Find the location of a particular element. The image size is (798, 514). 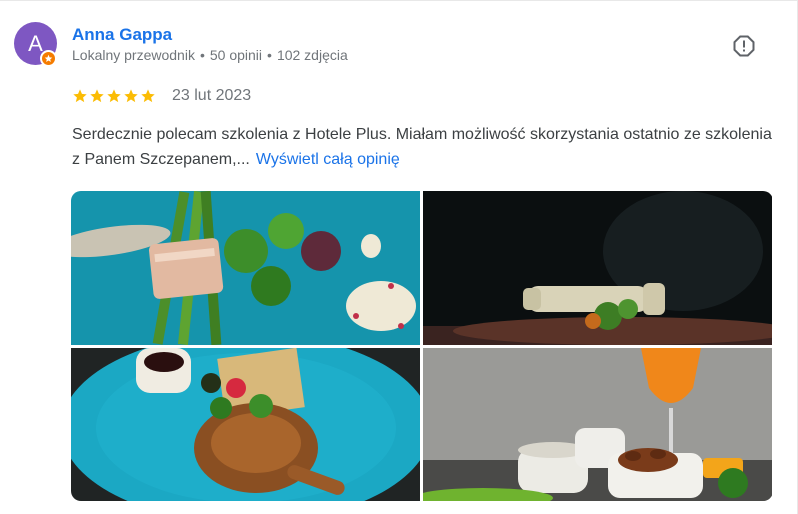

photo-breakfast-image is located at coordinates (597, 424).